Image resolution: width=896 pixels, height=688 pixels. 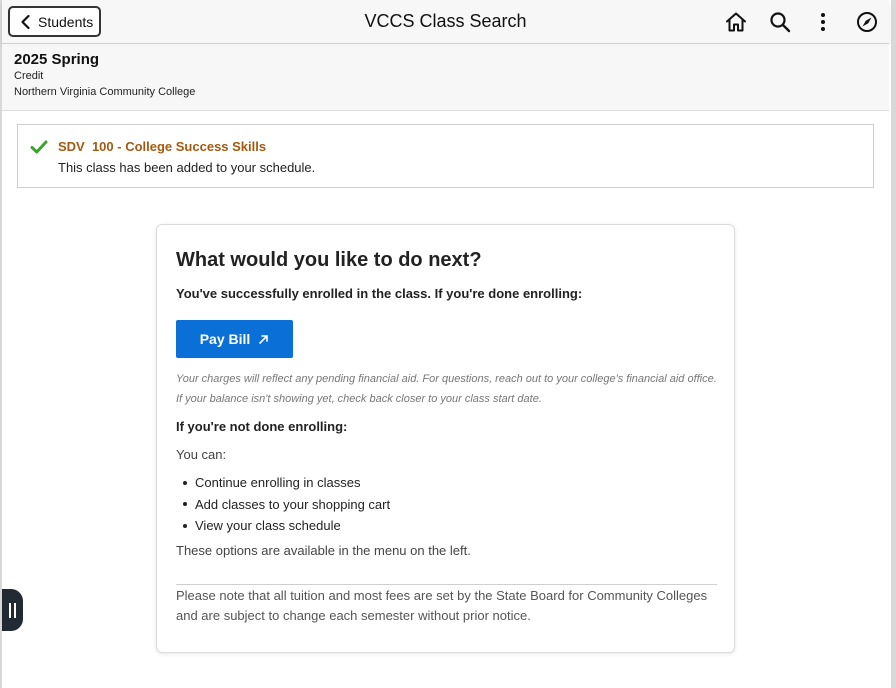 I want to click on option-label: View your class schedule, so click(x=268, y=526).